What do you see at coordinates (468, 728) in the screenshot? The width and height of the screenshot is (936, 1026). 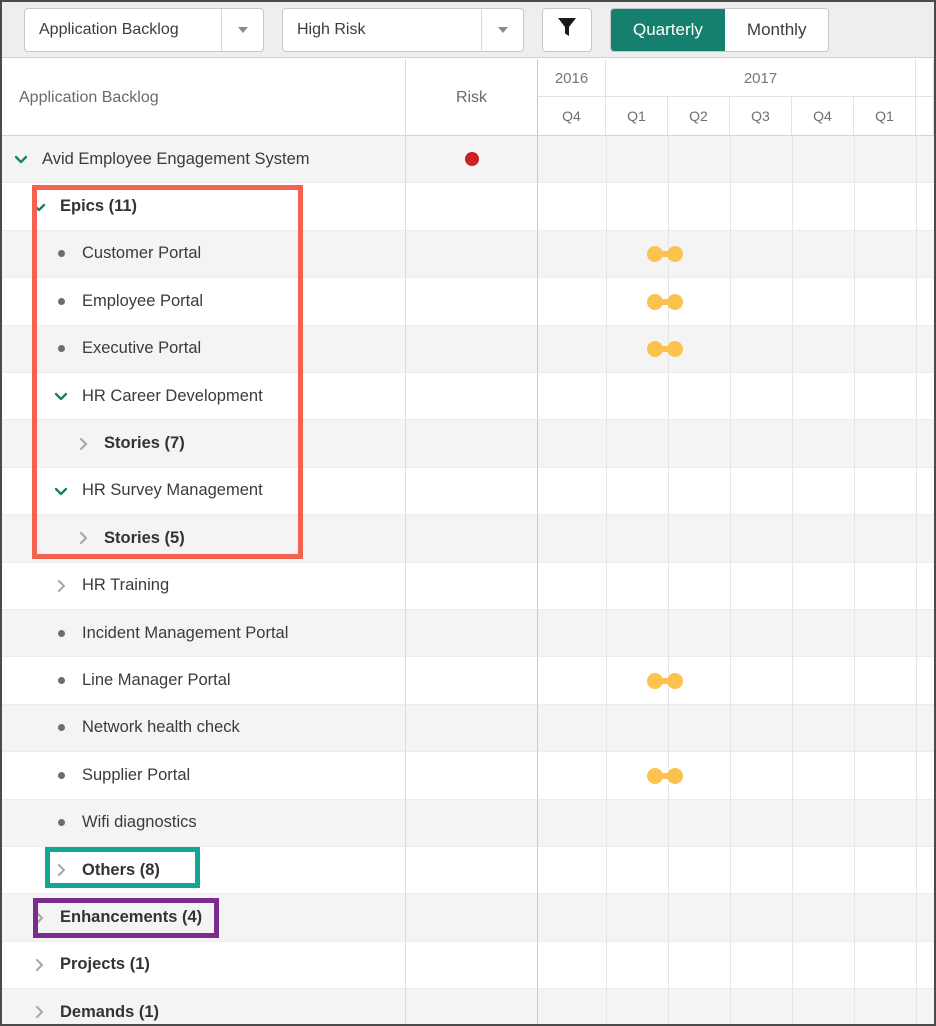 I see `table-row: Network health check` at bounding box center [468, 728].